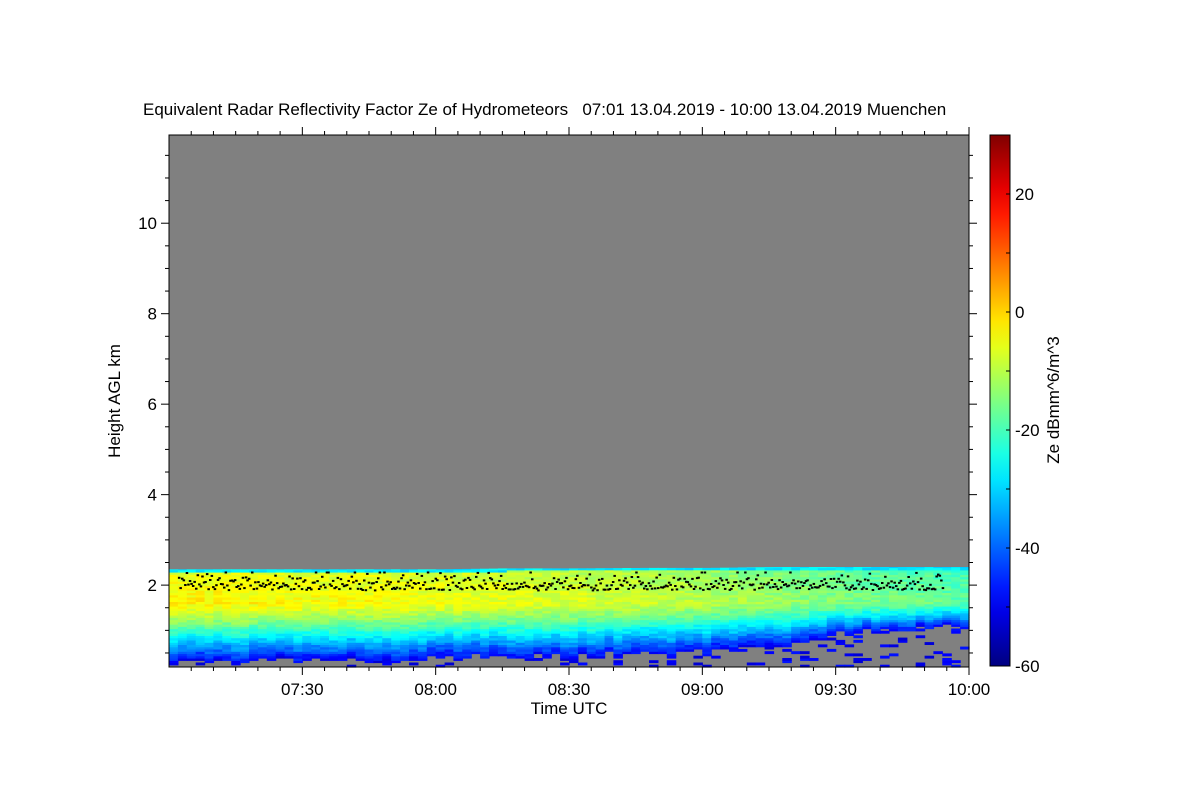 This screenshot has height=800, width=1200. Describe the element at coordinates (569, 708) in the screenshot. I see `x-axis-label: Time UTC` at that location.